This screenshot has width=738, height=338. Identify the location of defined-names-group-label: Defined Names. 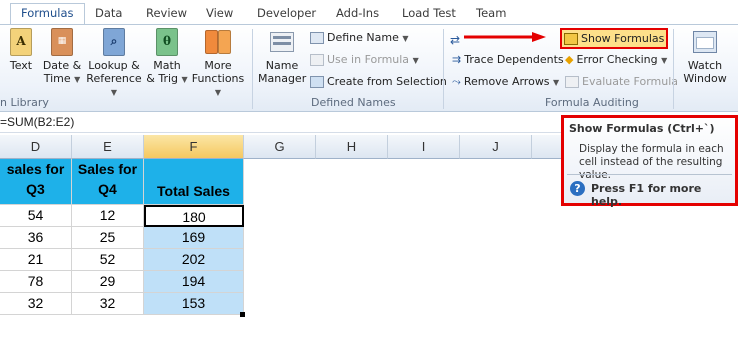
(353, 102).